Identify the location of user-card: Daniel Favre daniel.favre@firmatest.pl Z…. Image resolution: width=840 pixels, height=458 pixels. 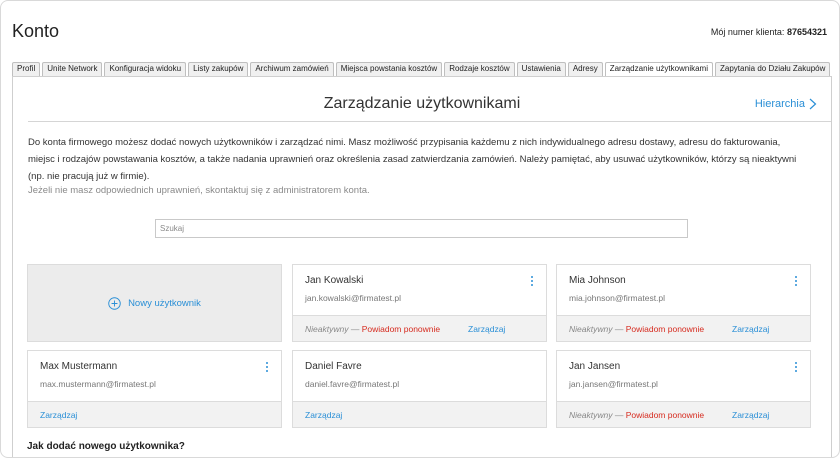
(419, 389).